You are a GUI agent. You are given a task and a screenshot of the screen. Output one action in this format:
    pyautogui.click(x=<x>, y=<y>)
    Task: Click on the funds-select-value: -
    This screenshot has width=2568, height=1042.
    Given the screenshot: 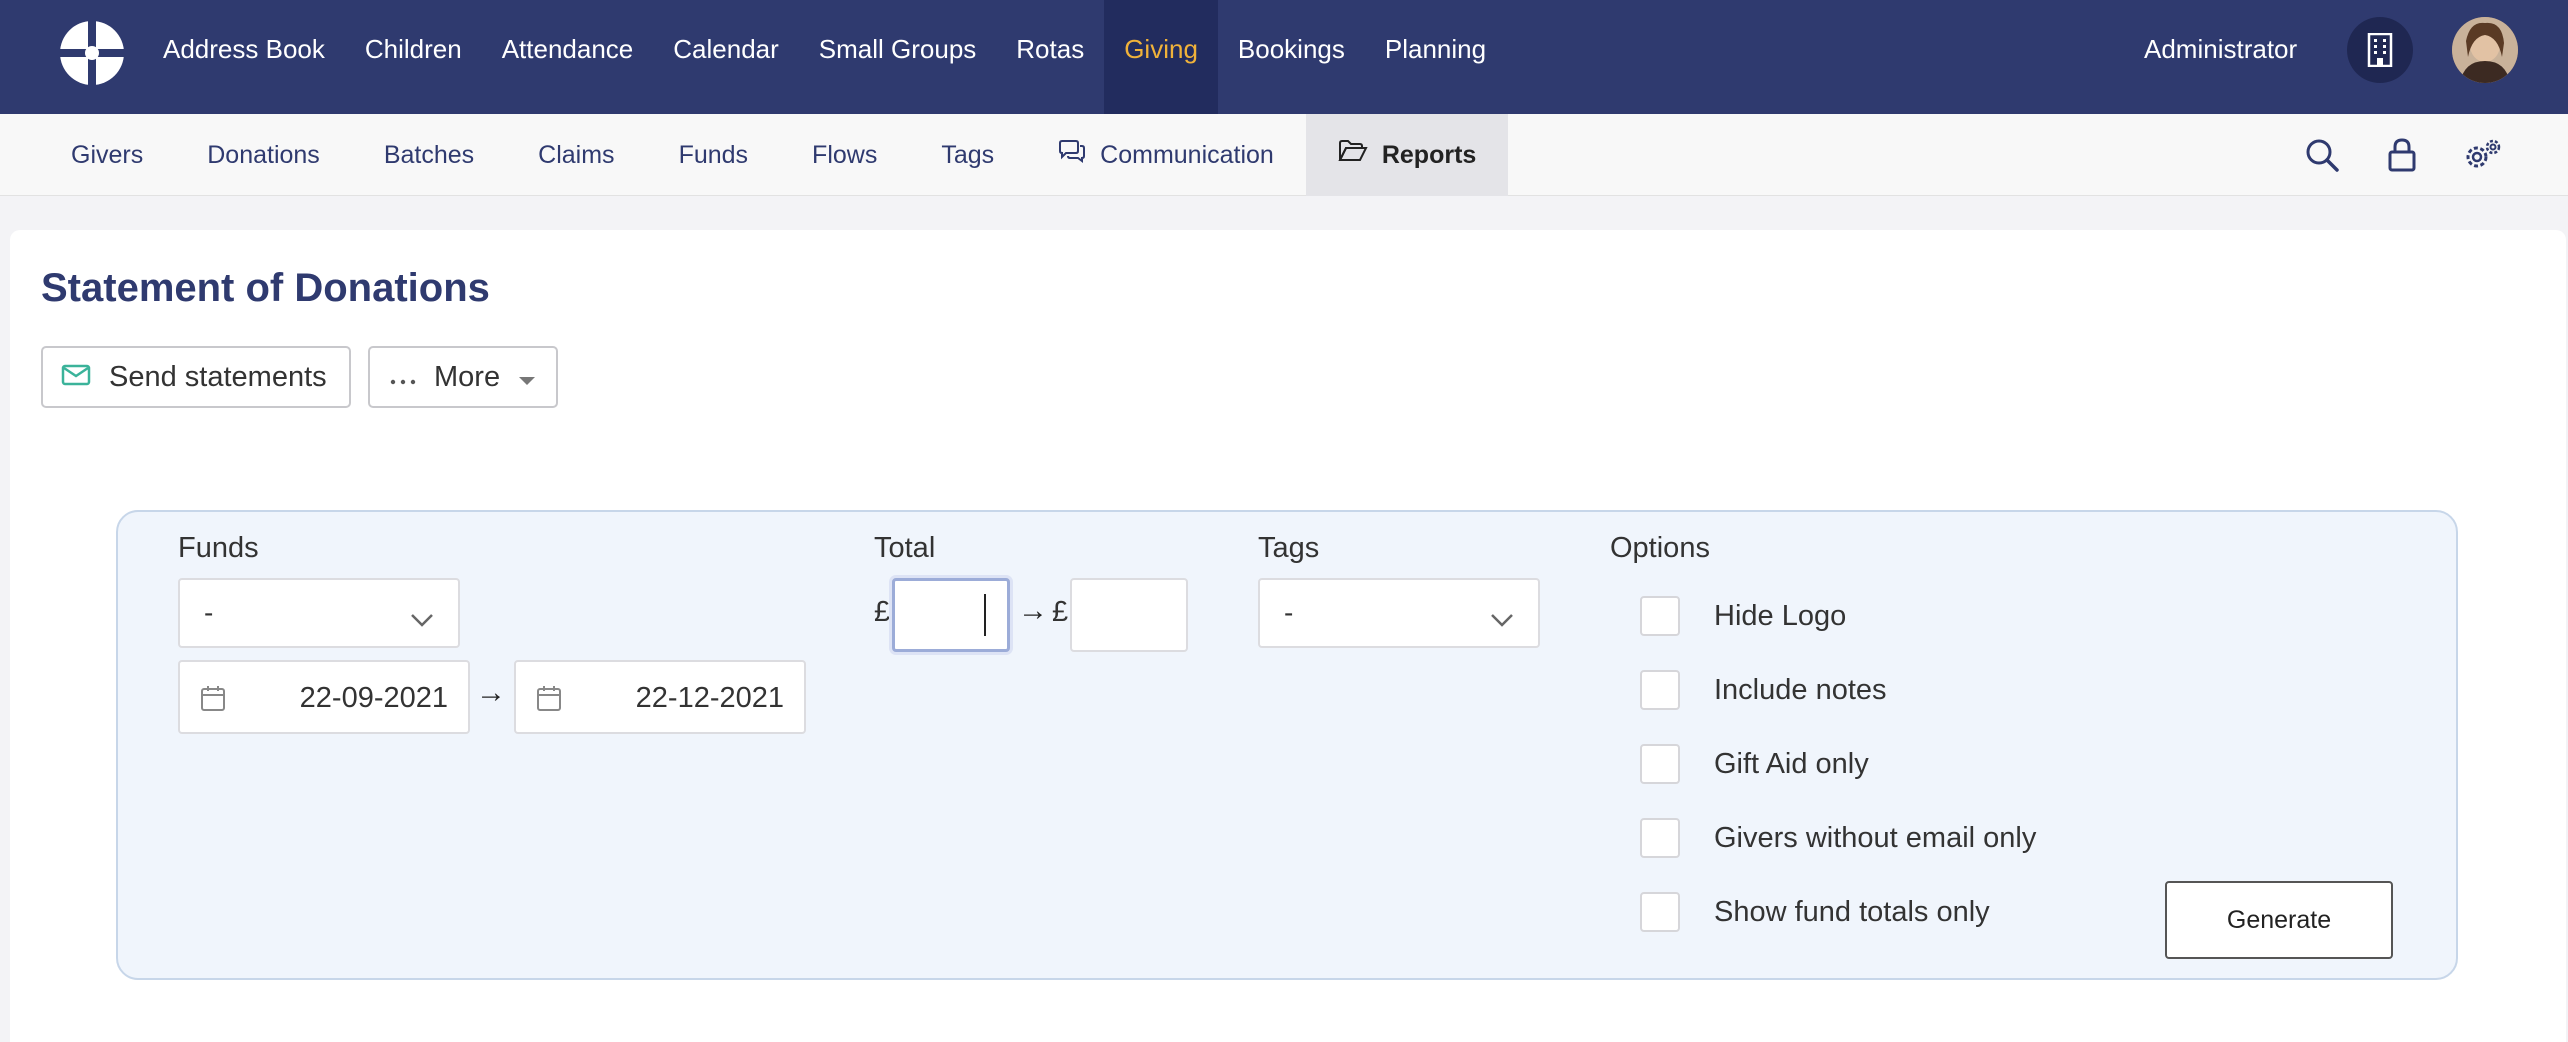 What is the action you would take?
    pyautogui.click(x=209, y=612)
    